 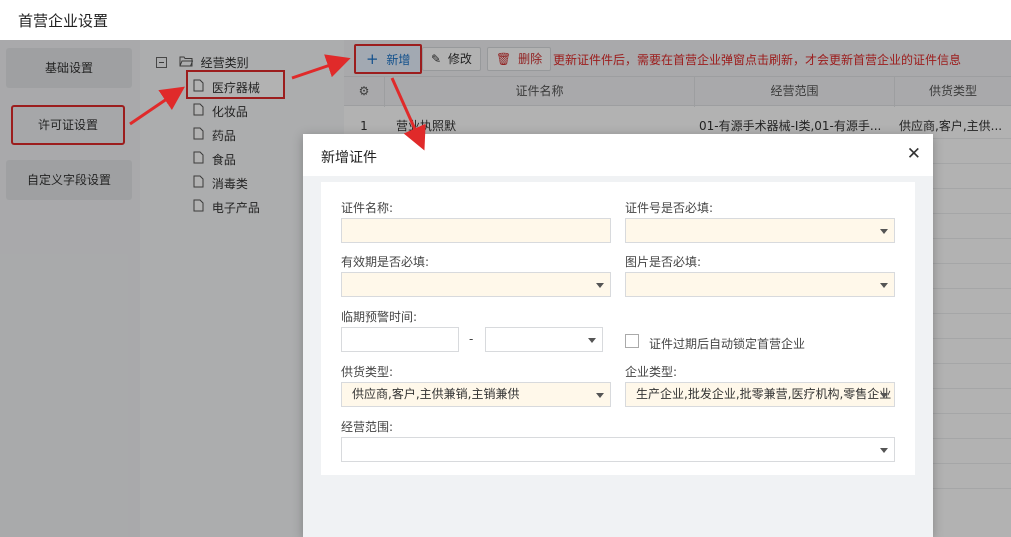 I want to click on supply-type-value: 供应商,客户,主供兼销,主销兼供, so click(x=436, y=394).